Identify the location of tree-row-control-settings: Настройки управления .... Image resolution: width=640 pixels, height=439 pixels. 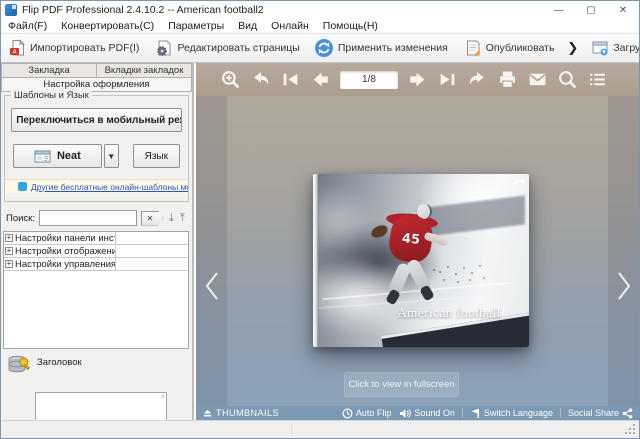
(96, 264).